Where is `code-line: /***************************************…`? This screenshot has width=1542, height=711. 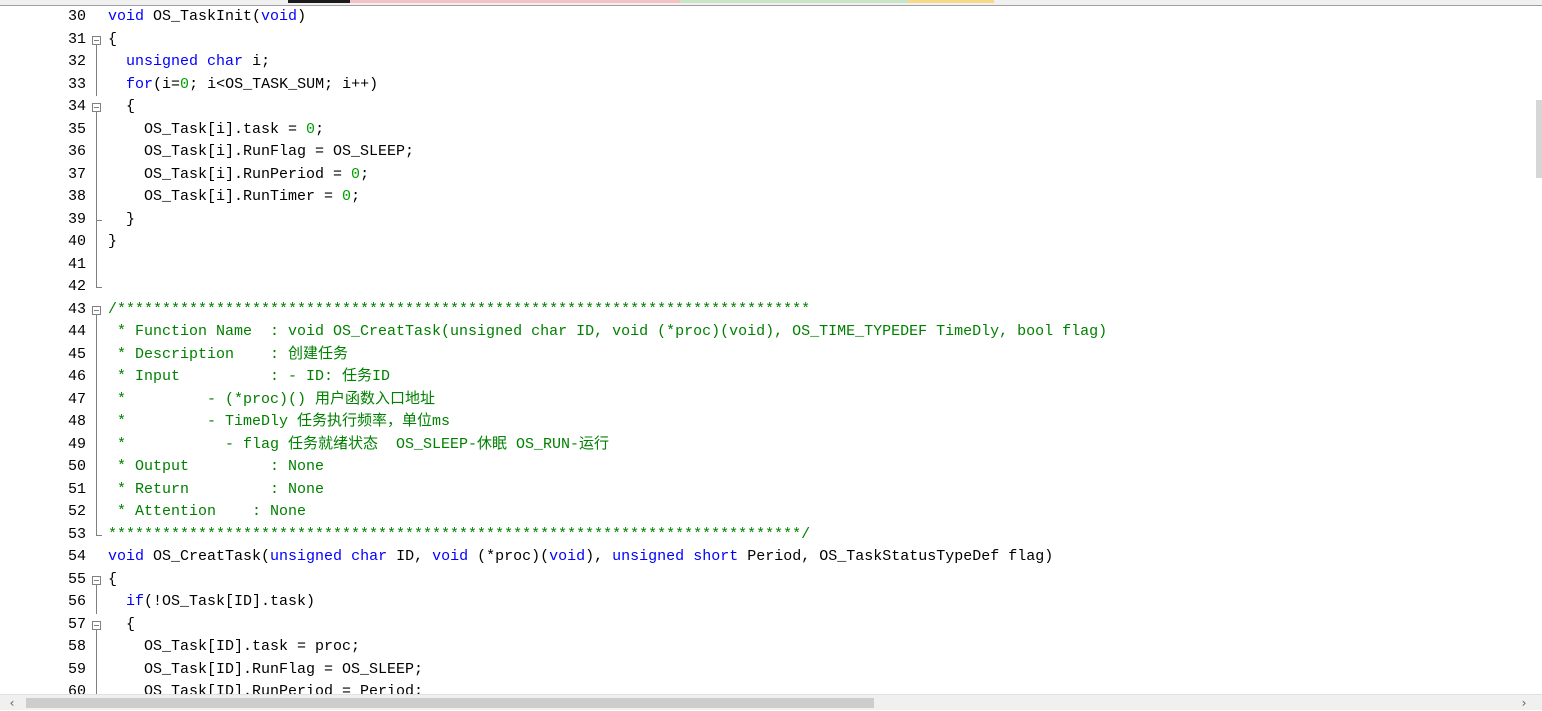
code-line: /***************************************… is located at coordinates (459, 310).